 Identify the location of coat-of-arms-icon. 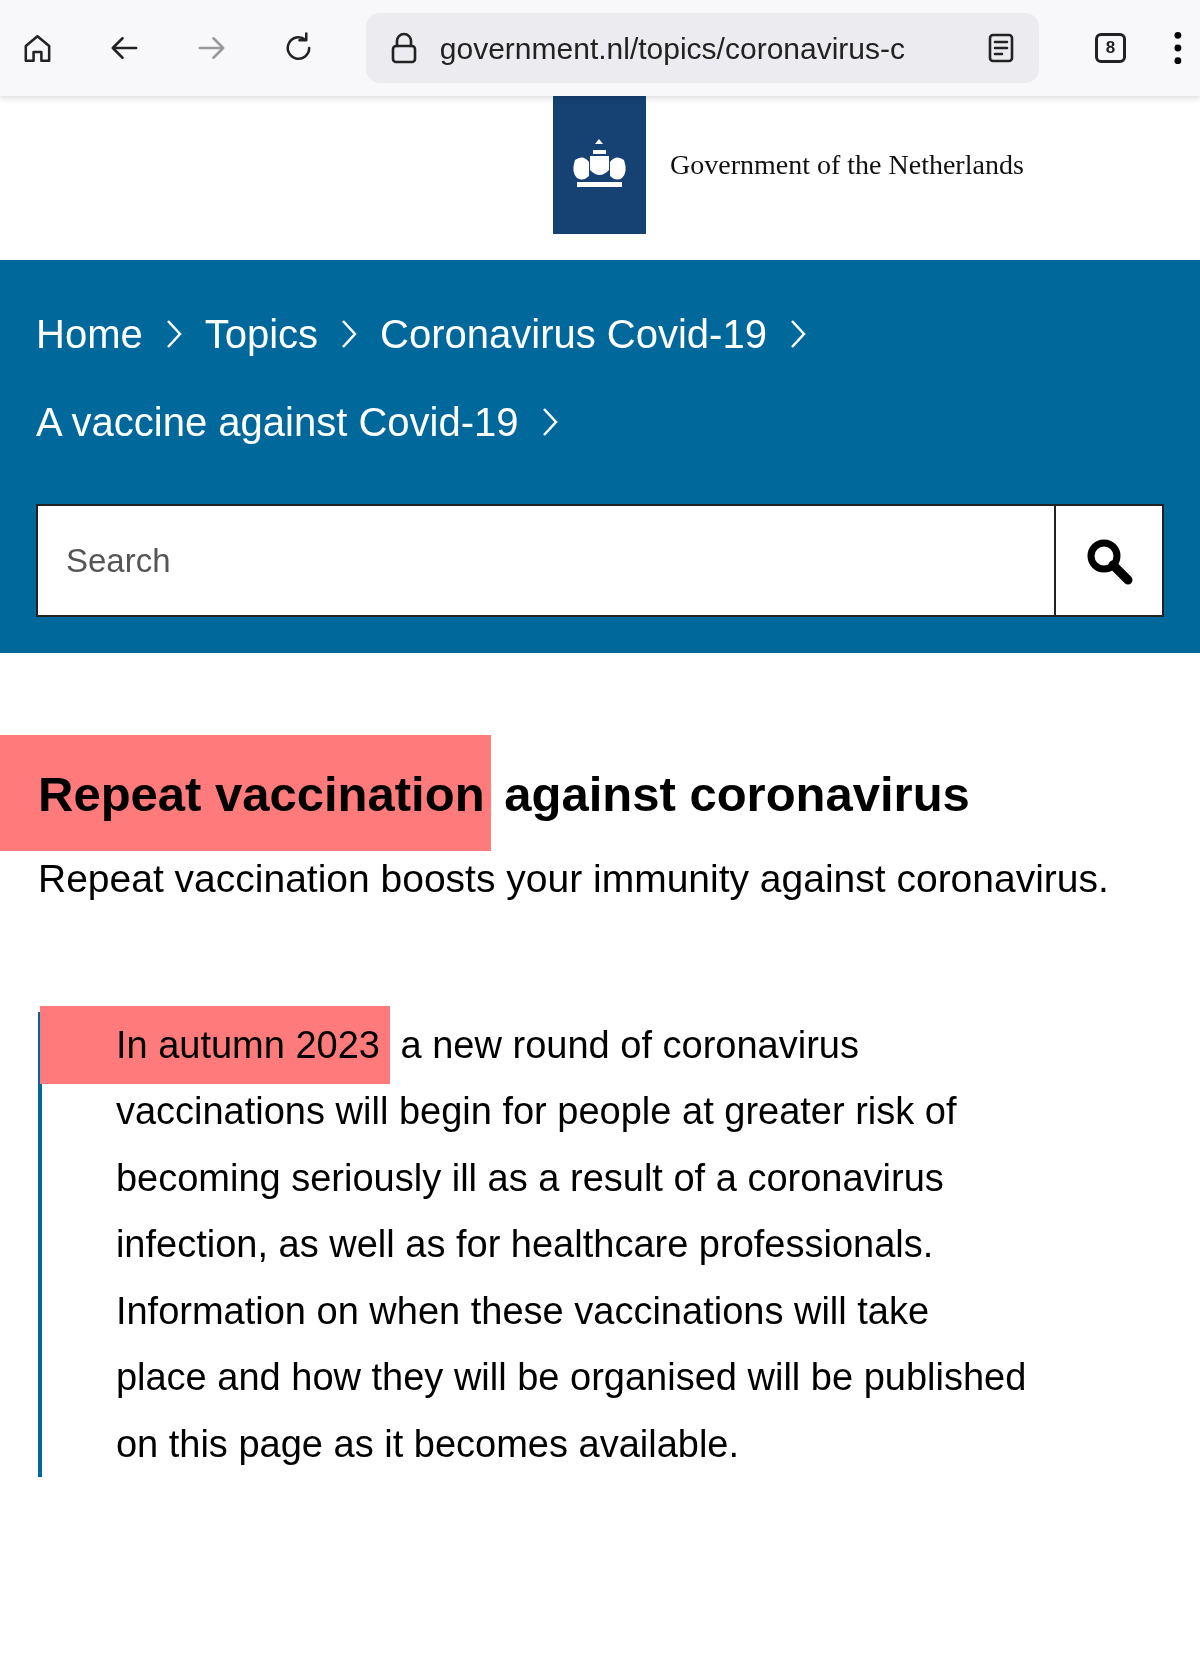
(599, 165).